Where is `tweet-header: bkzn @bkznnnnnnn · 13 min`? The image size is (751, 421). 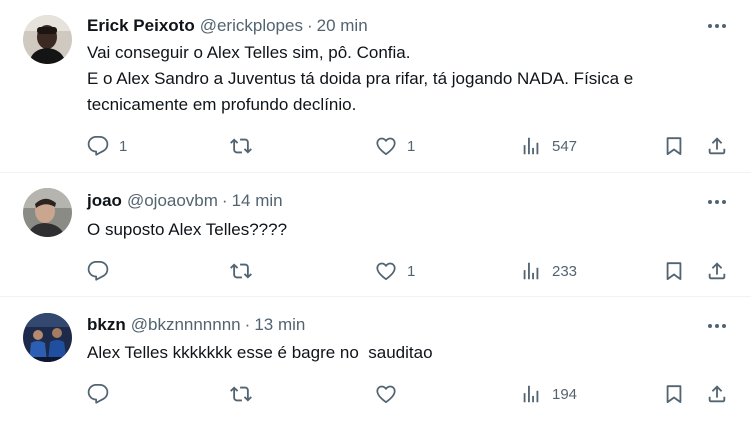 tweet-header: bkzn @bkznnnnnnn · 13 min is located at coordinates (196, 325).